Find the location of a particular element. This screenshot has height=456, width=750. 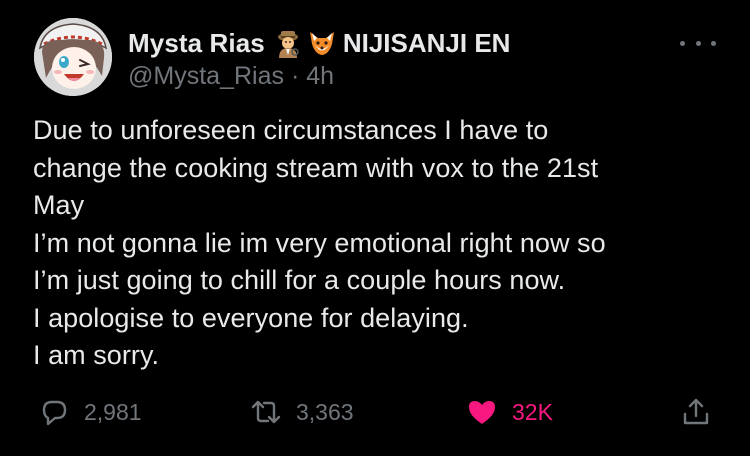

retweet-button: 3,363 is located at coordinates (302, 412).